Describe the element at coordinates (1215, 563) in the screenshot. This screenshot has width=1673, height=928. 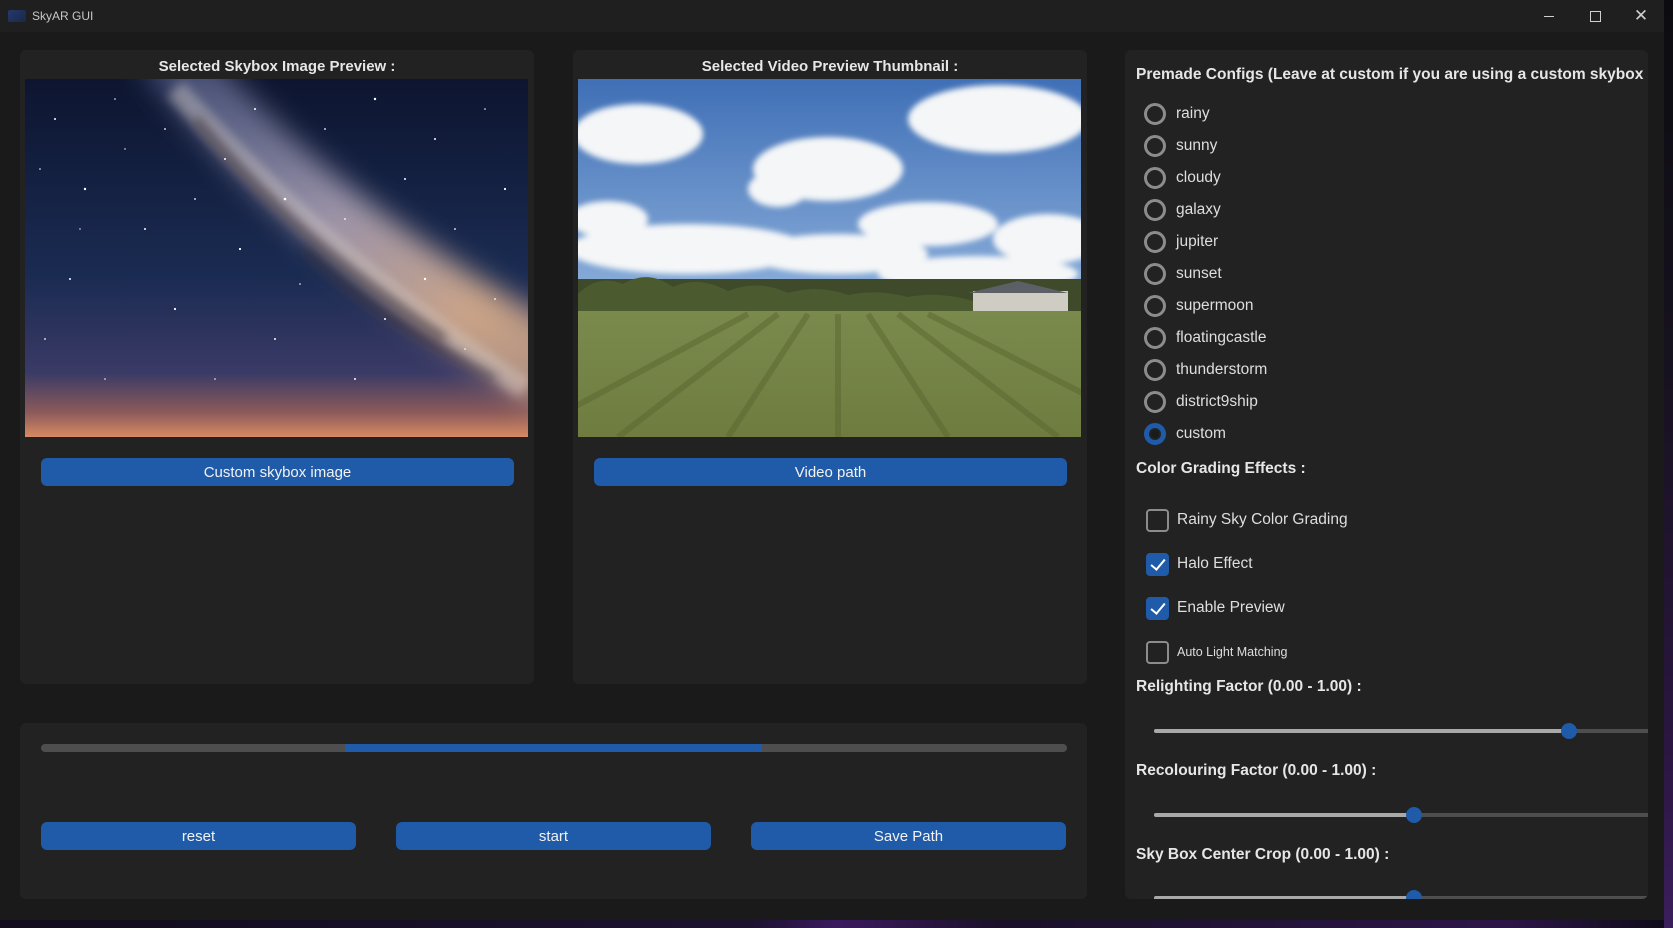
I see `checkbox-label: Halo Effect` at that location.